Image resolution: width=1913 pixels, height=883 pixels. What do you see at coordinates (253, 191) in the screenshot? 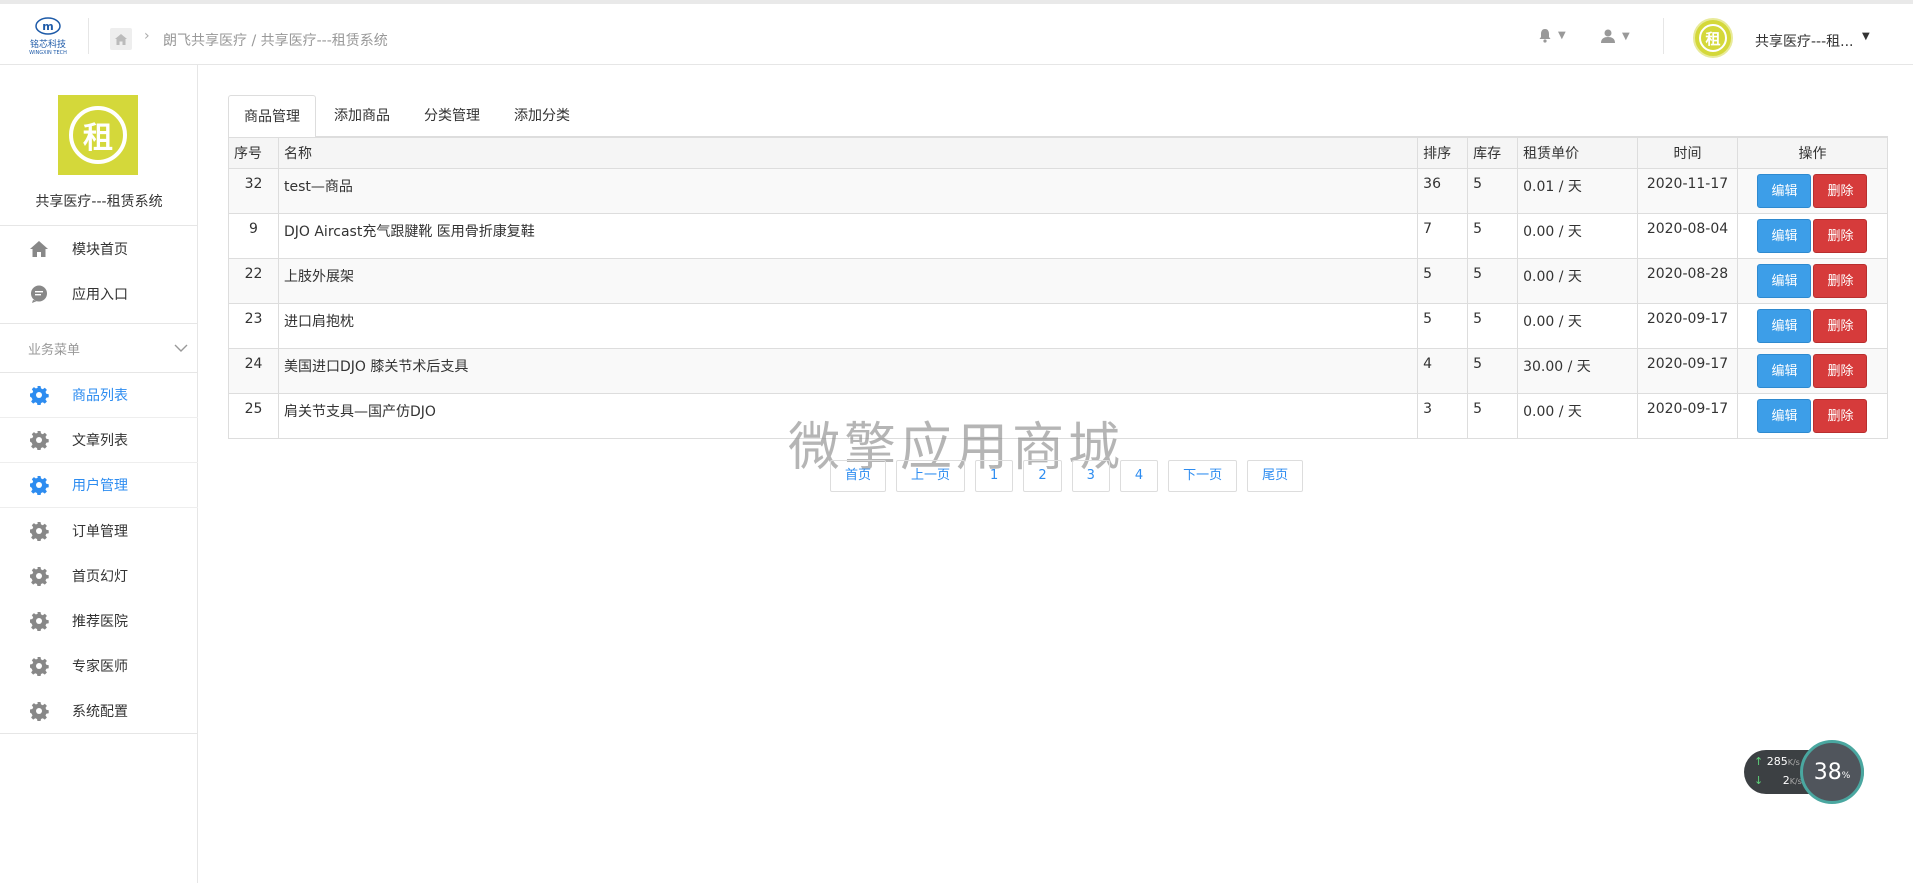
I see `cell-id: 32` at bounding box center [253, 191].